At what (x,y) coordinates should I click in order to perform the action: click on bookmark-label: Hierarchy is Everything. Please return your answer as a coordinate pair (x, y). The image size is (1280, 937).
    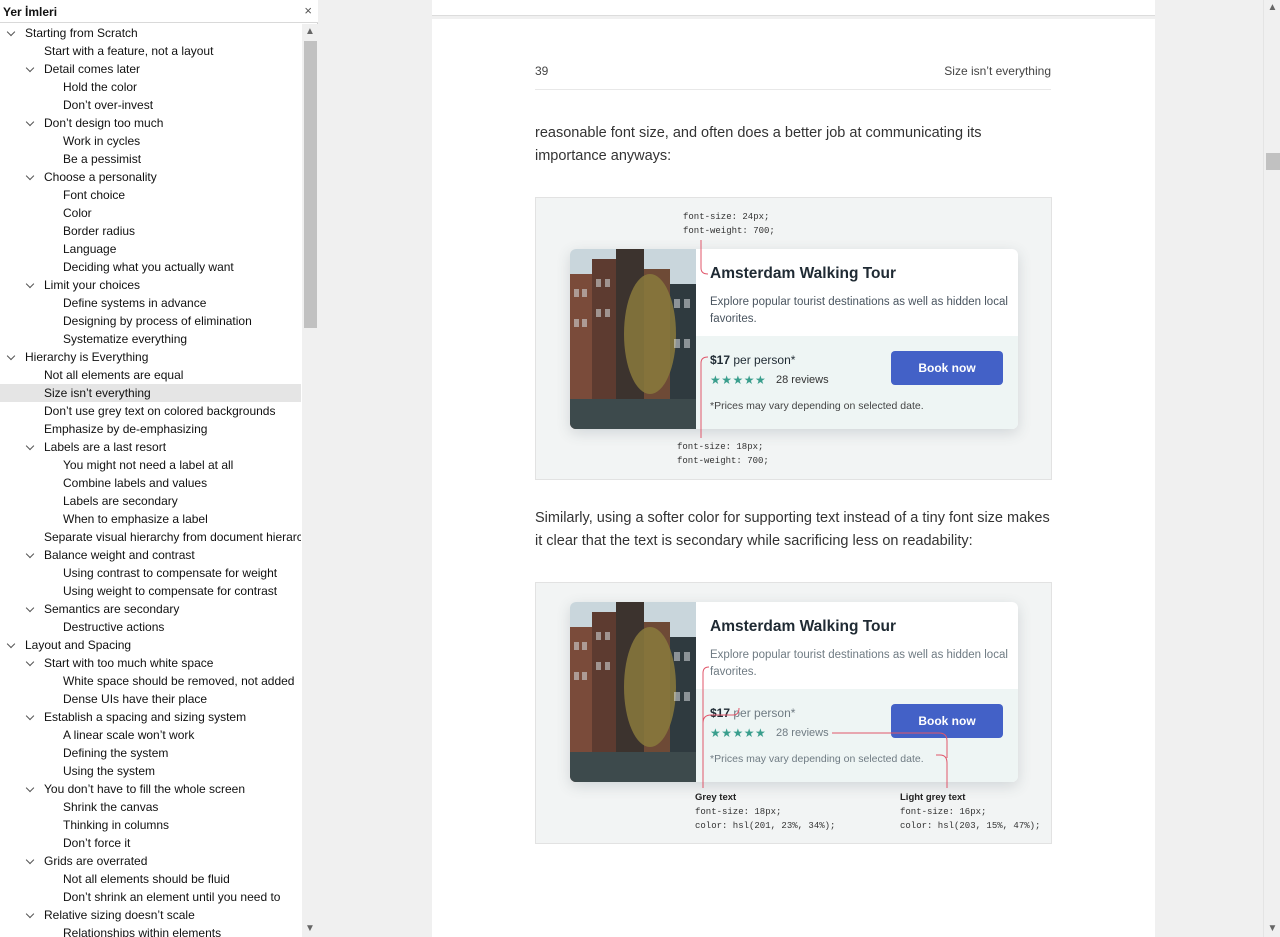
    Looking at the image, I should click on (87, 357).